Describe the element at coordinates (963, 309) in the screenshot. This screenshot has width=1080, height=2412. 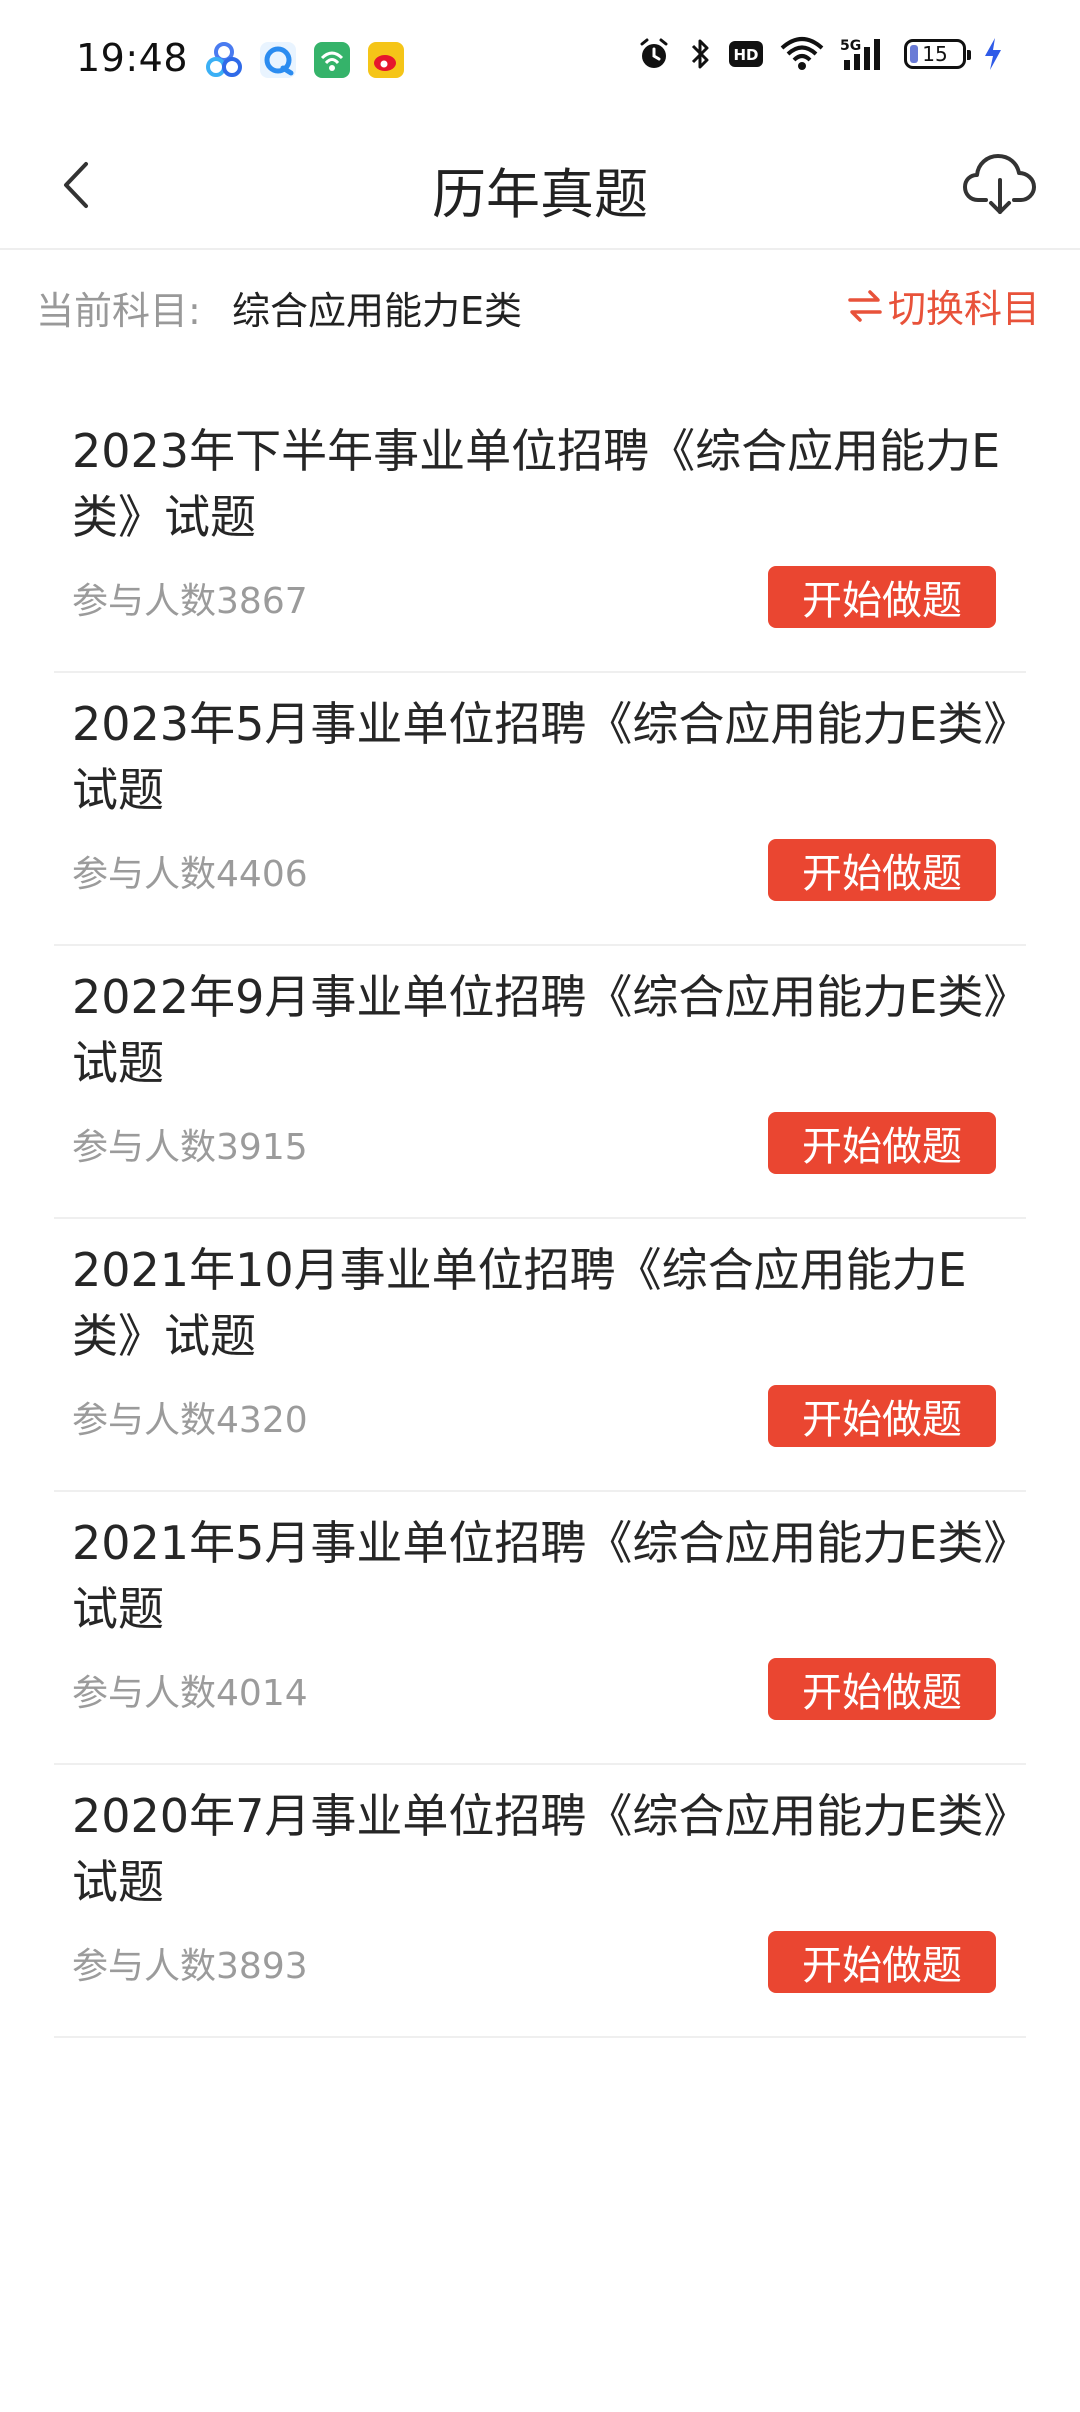
I see `switch-subject-label: 切换科目` at that location.